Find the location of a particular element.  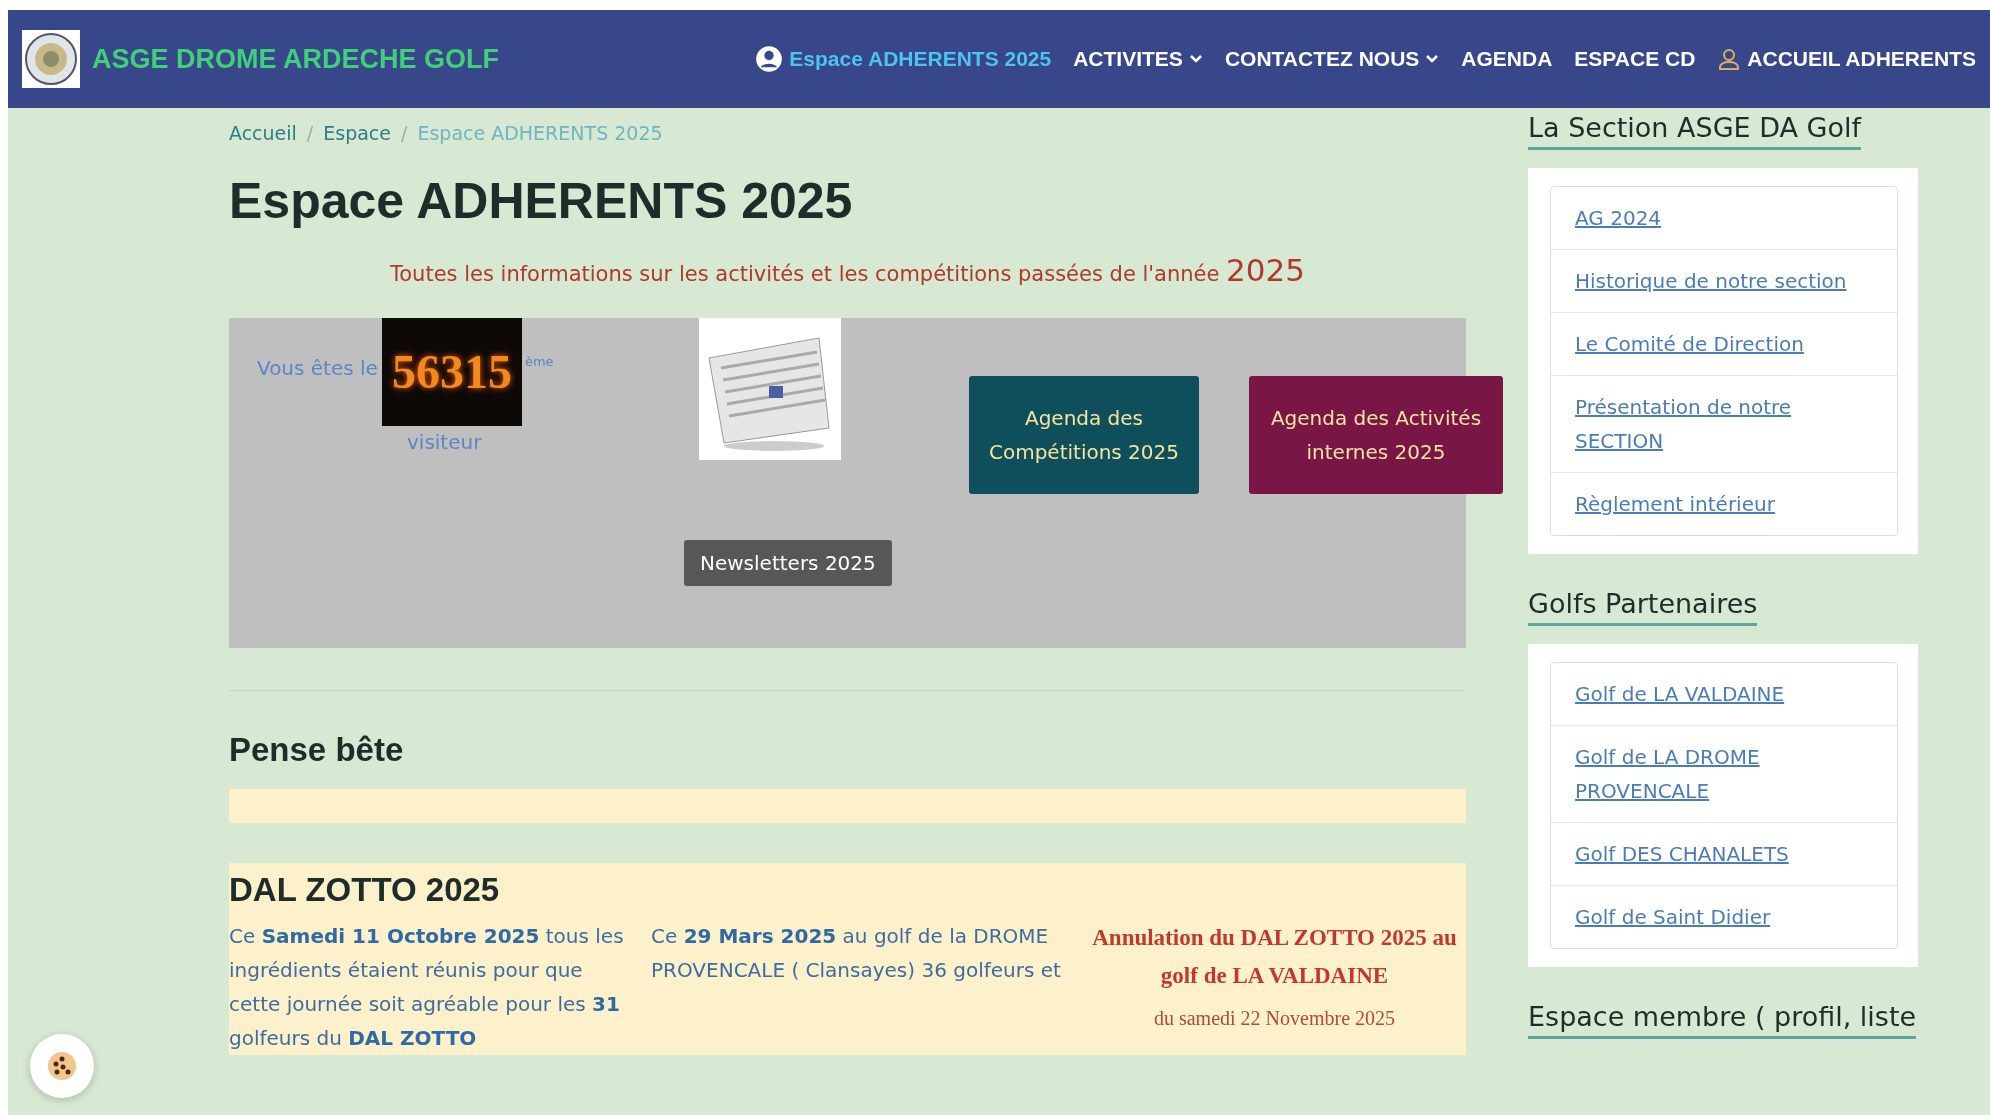

sidebar-heading: Golfs Partenaires is located at coordinates (1643, 607).